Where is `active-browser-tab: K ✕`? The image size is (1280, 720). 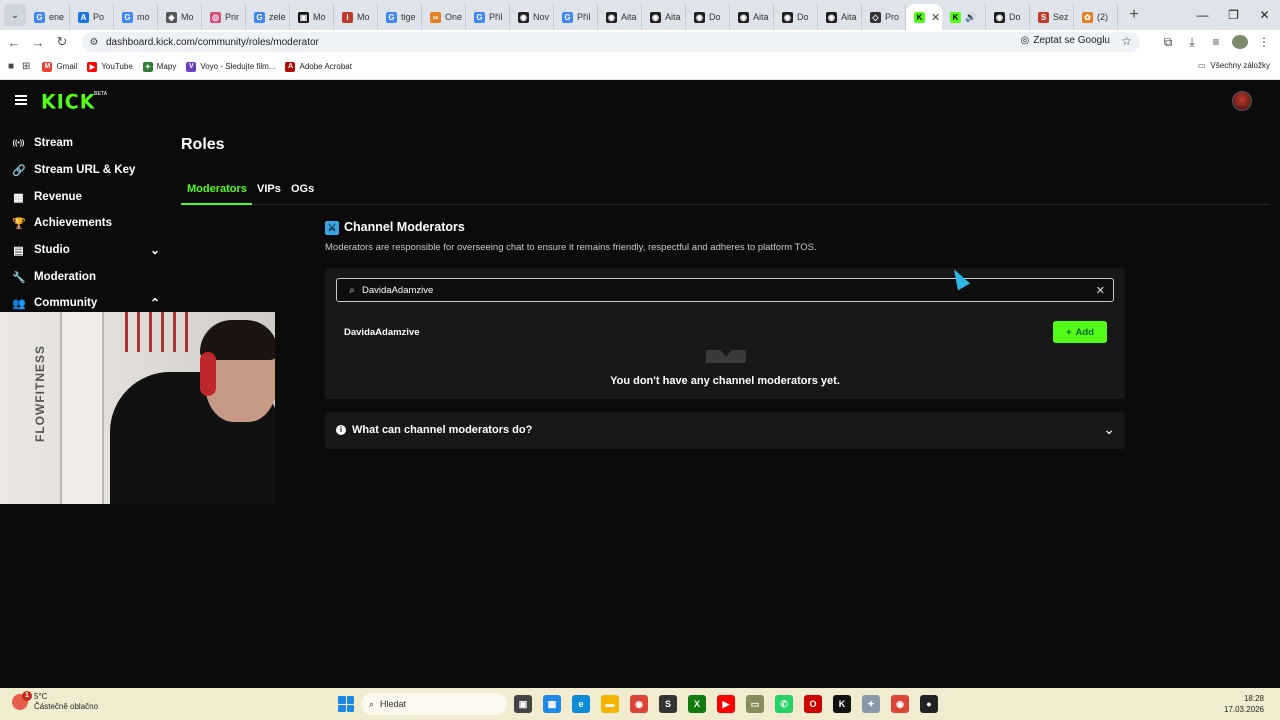 active-browser-tab: K ✕ is located at coordinates (924, 17).